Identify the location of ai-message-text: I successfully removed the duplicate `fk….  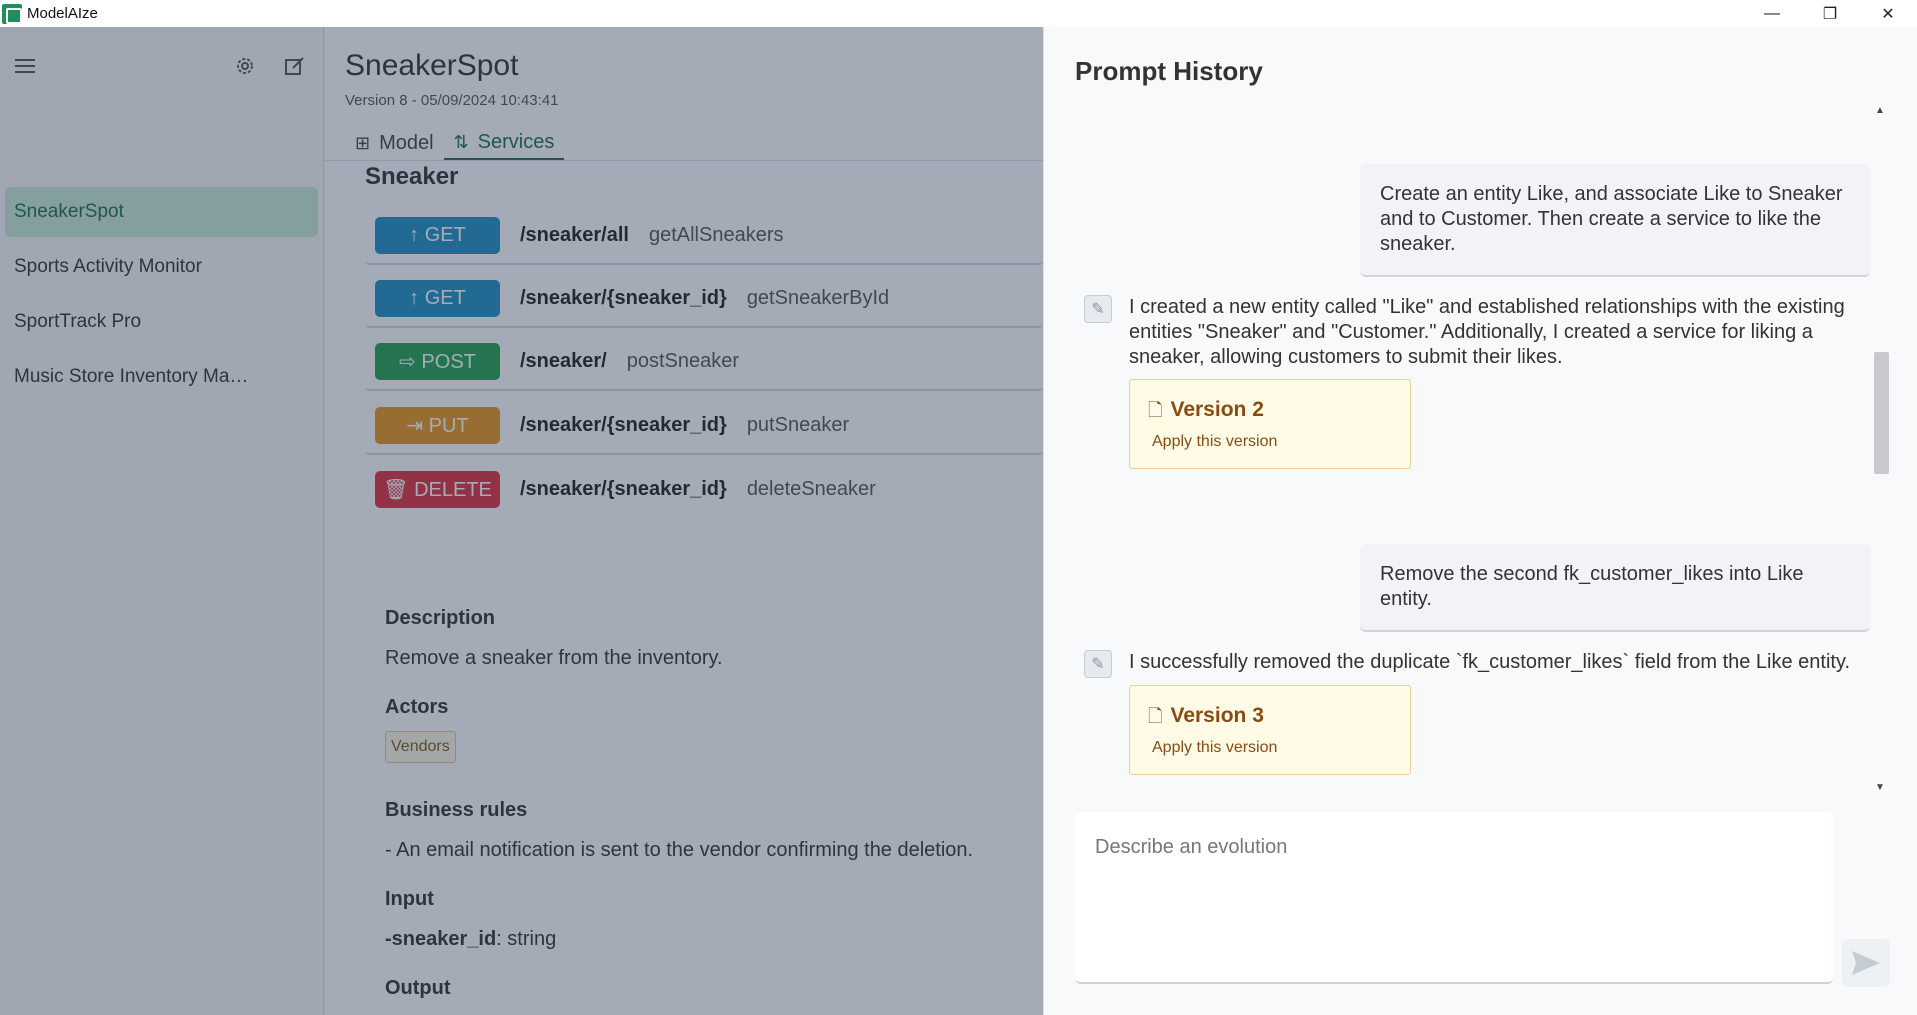
(1490, 662).